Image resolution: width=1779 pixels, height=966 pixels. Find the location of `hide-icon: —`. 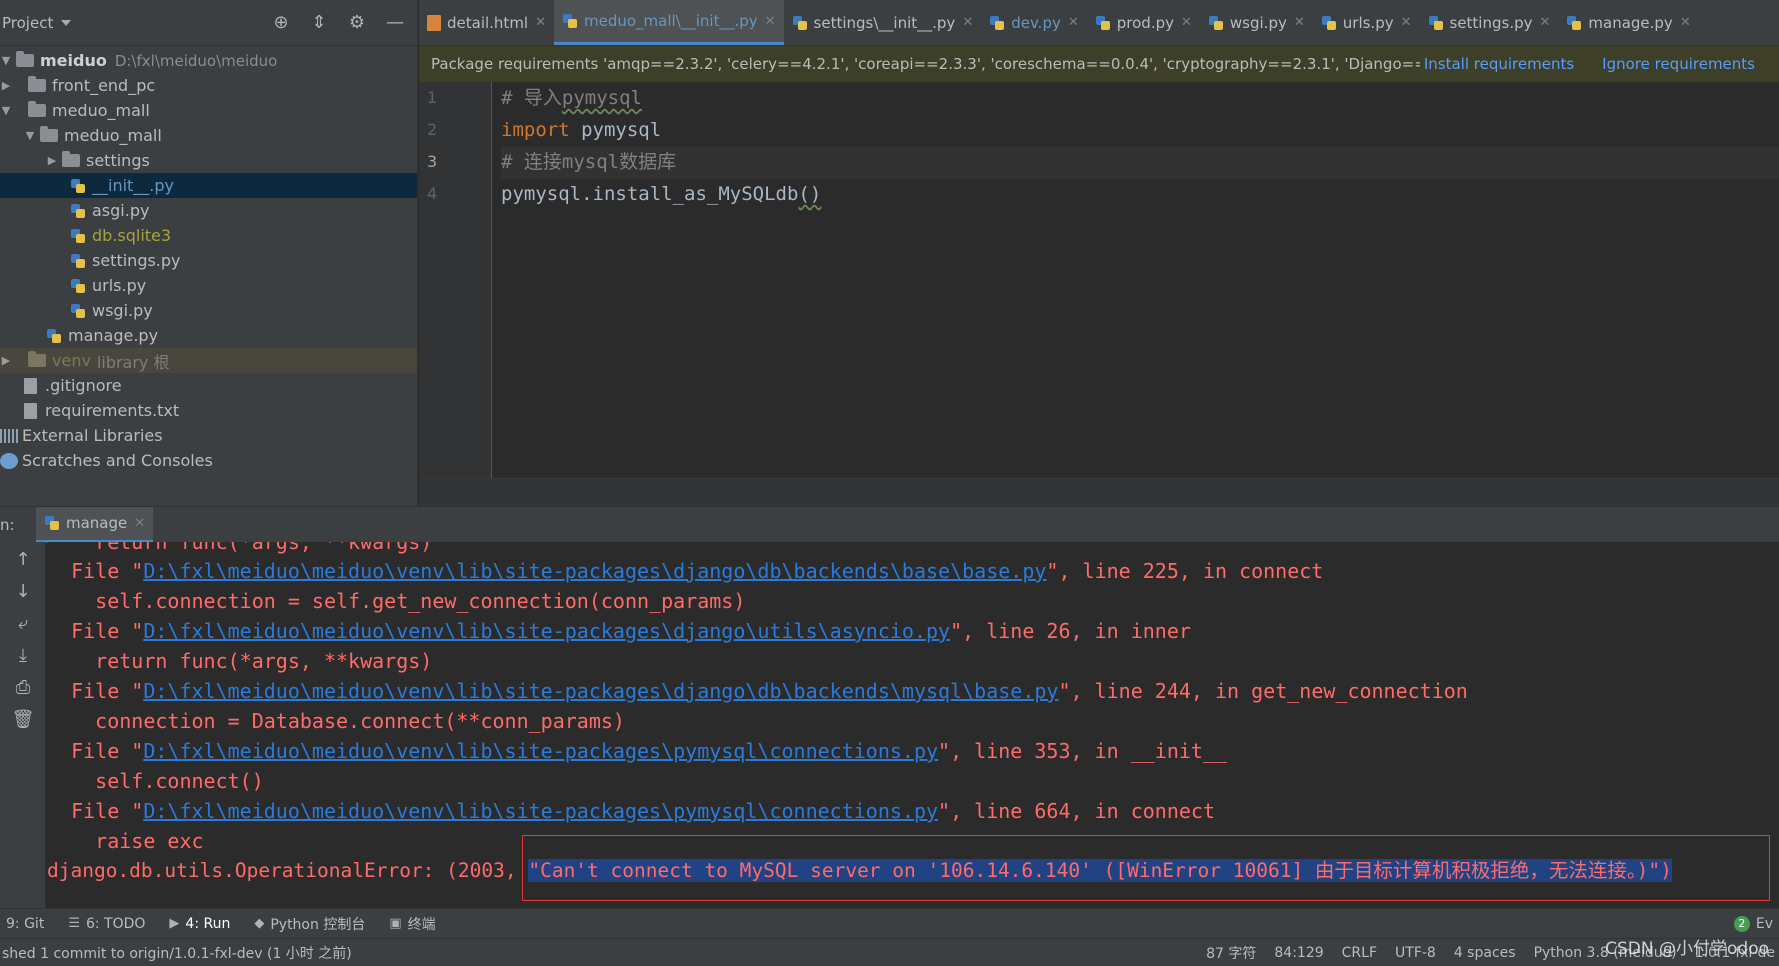

hide-icon: — is located at coordinates (395, 22).